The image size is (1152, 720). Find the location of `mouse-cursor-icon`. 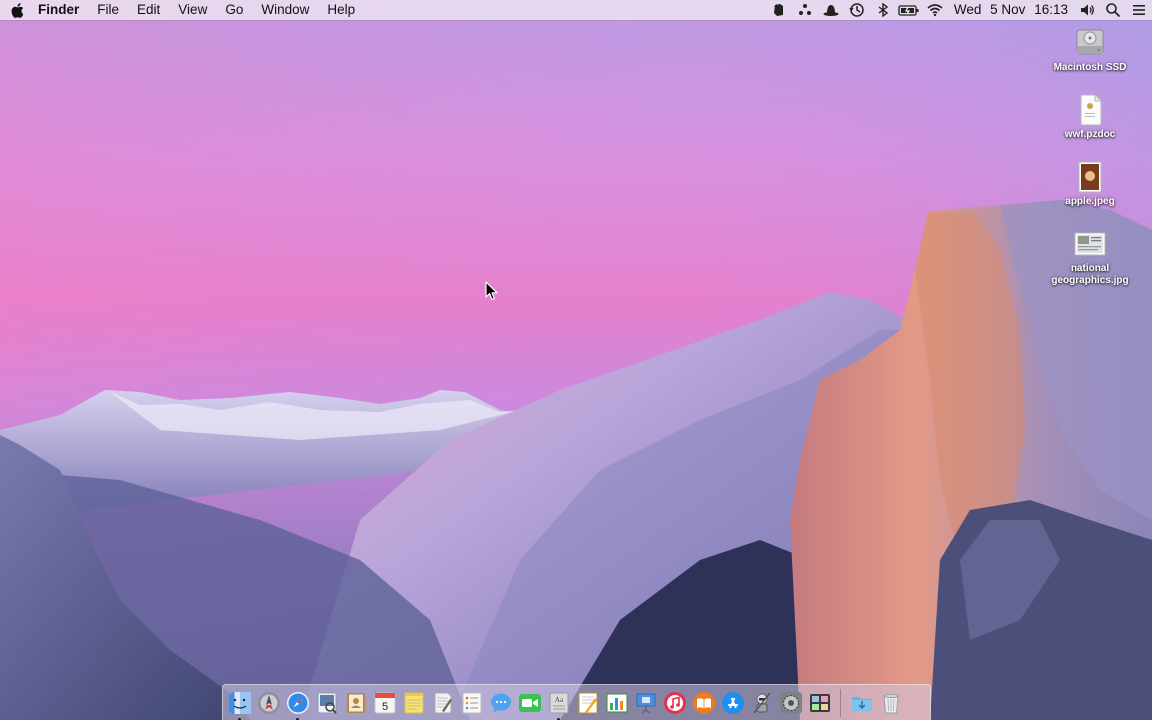

mouse-cursor-icon is located at coordinates (491, 291).